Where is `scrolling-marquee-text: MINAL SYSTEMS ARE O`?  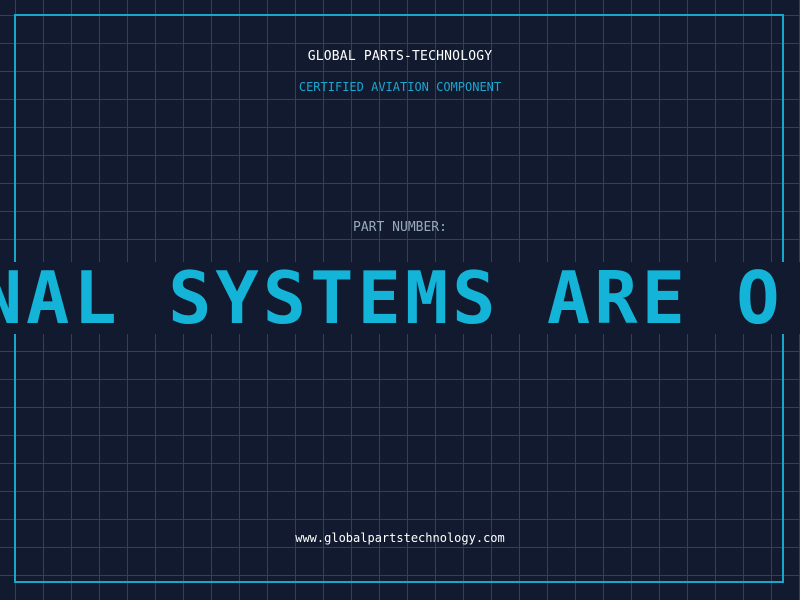
scrolling-marquee-text: MINAL SYSTEMS ARE O is located at coordinates (392, 298).